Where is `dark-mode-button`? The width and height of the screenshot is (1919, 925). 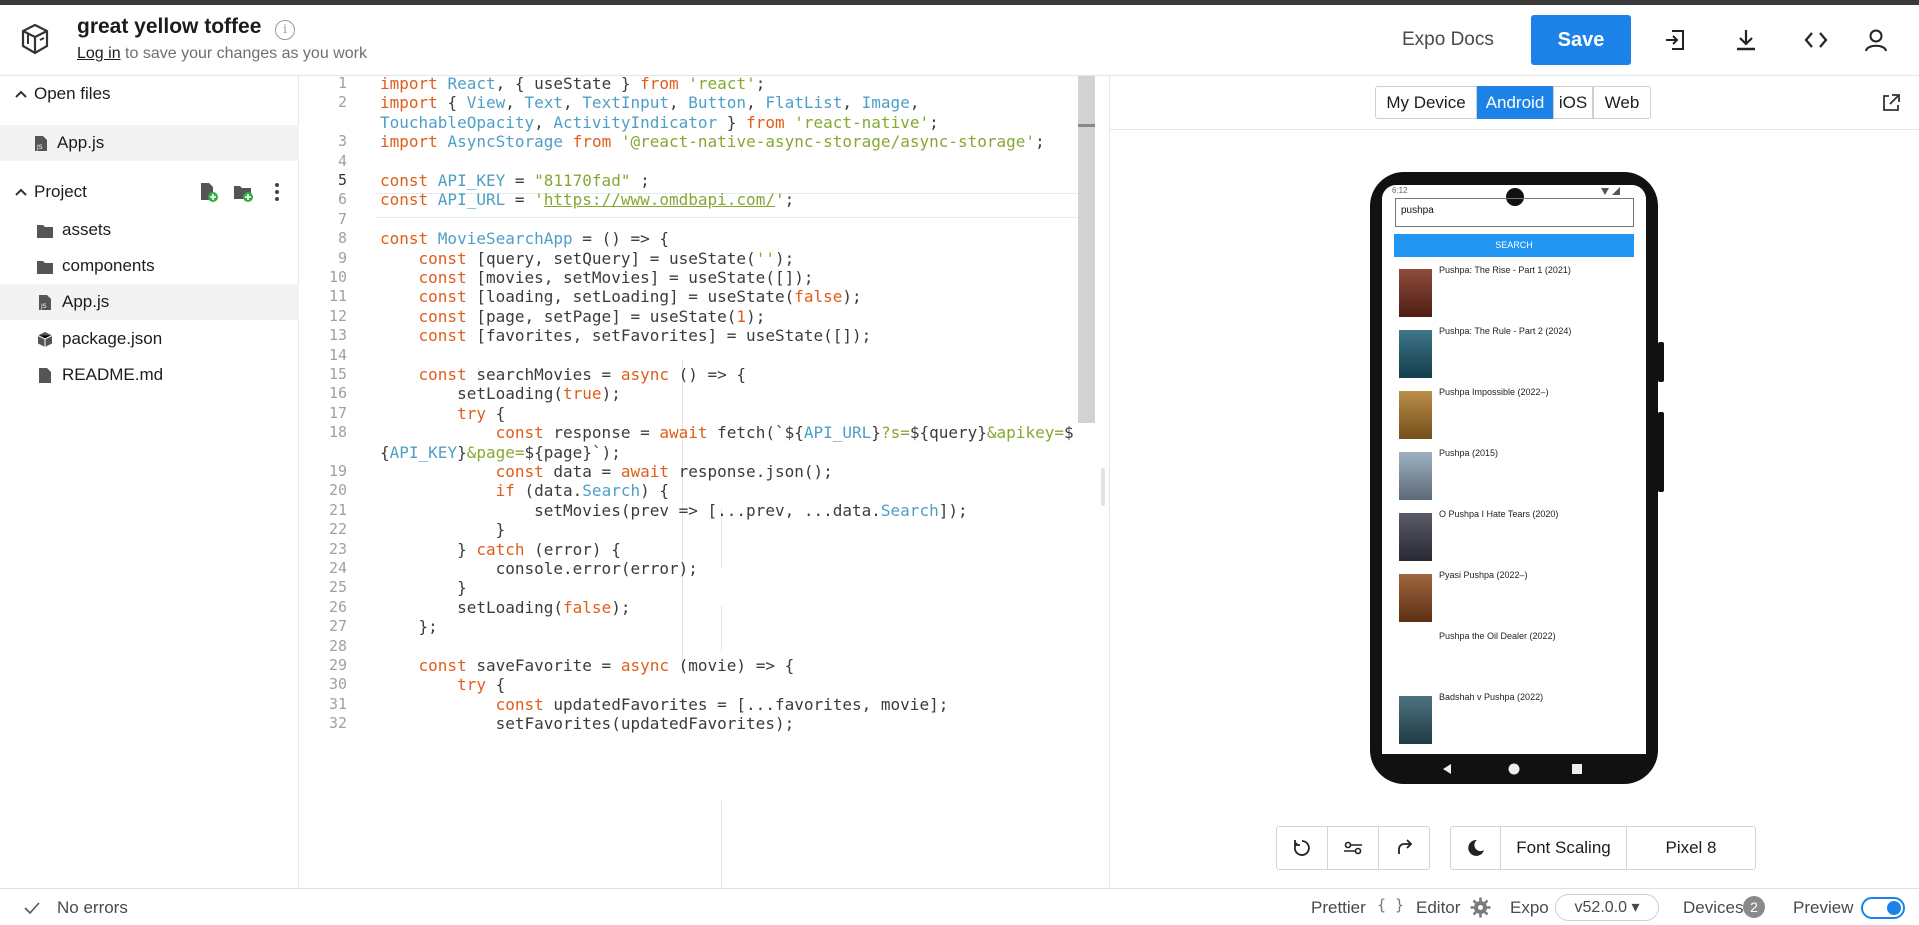 dark-mode-button is located at coordinates (1476, 848).